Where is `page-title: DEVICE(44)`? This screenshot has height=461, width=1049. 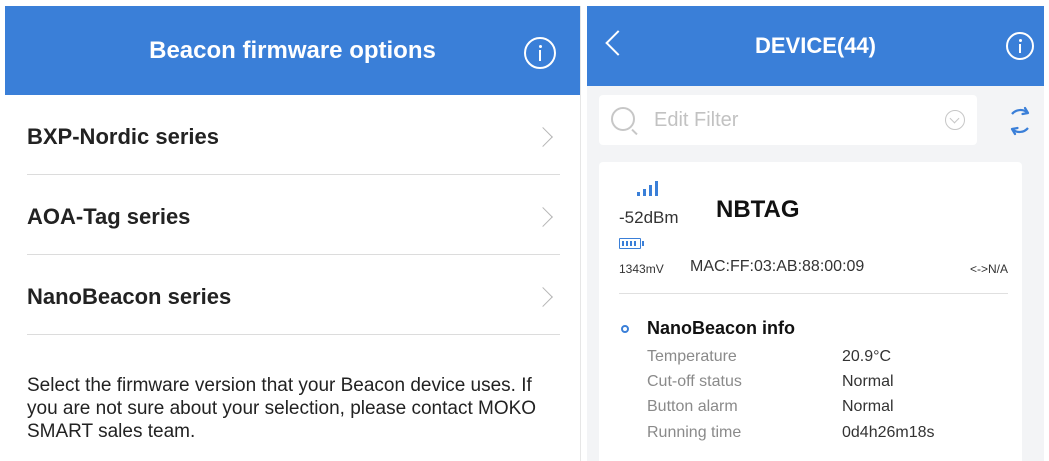 page-title: DEVICE(44) is located at coordinates (815, 45).